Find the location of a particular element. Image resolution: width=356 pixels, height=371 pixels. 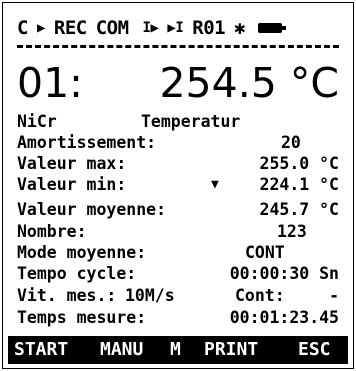

softkey-start: START is located at coordinates (41, 349).